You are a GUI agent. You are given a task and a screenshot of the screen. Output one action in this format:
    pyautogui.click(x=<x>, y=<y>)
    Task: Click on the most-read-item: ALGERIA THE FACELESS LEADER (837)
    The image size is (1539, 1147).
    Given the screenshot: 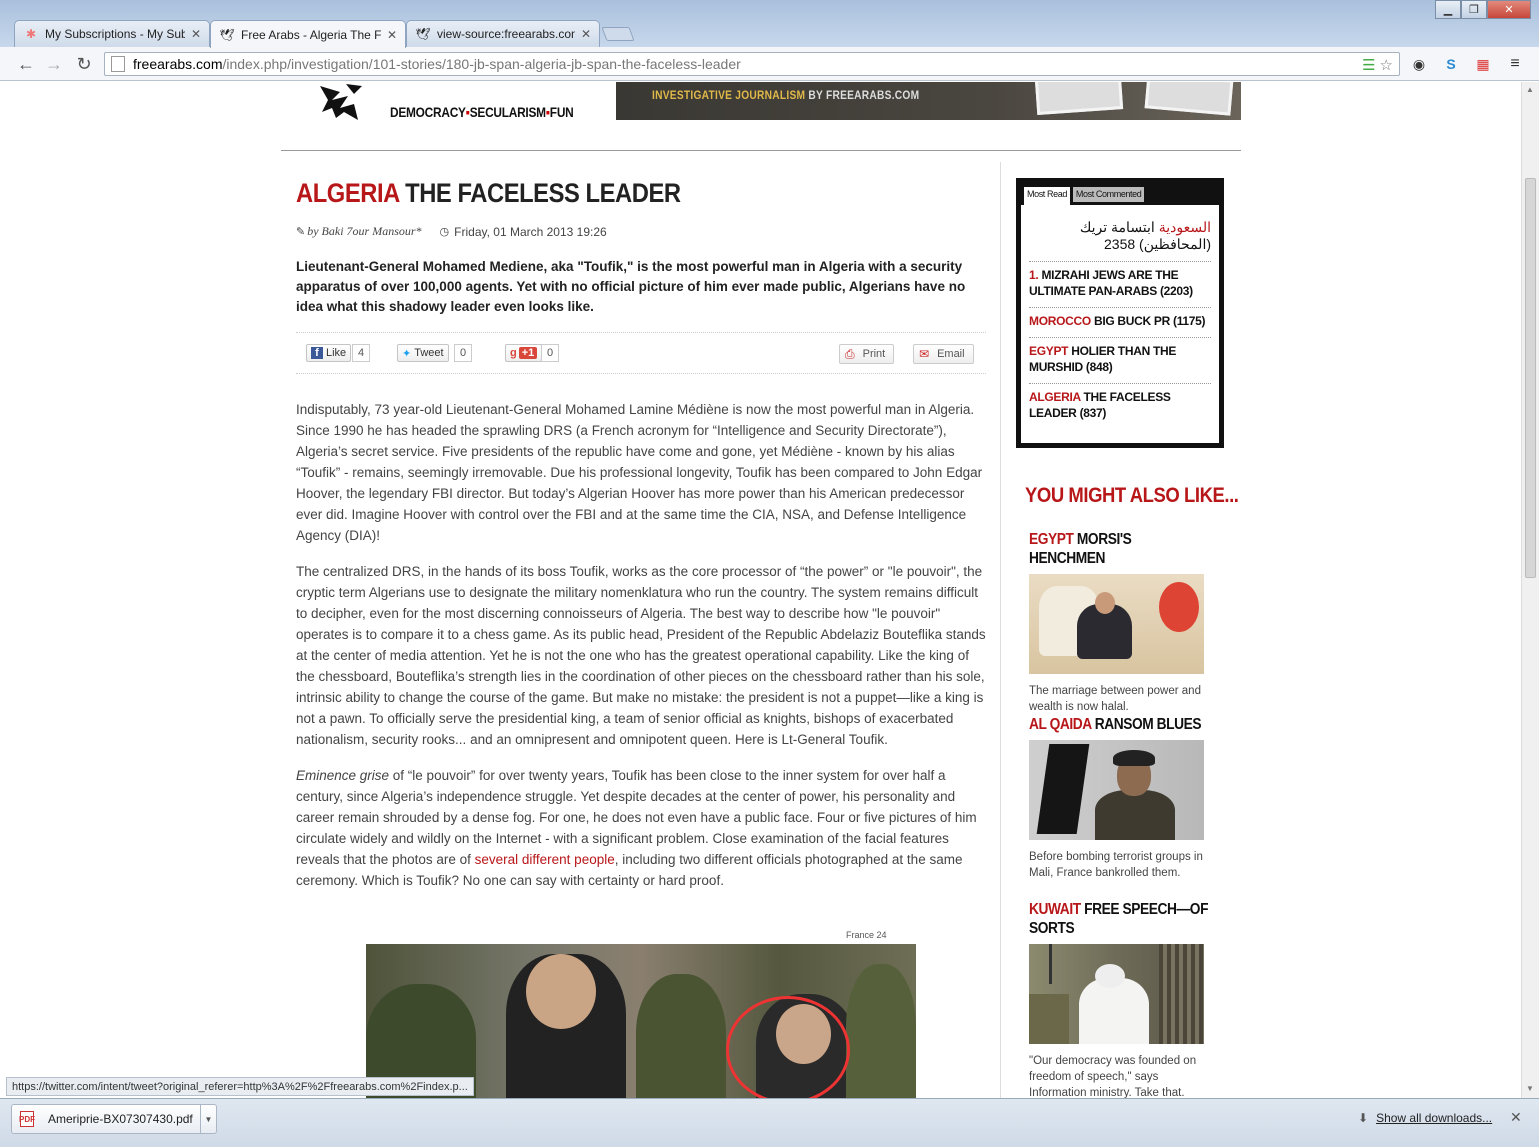 What is the action you would take?
    pyautogui.click(x=1120, y=406)
    